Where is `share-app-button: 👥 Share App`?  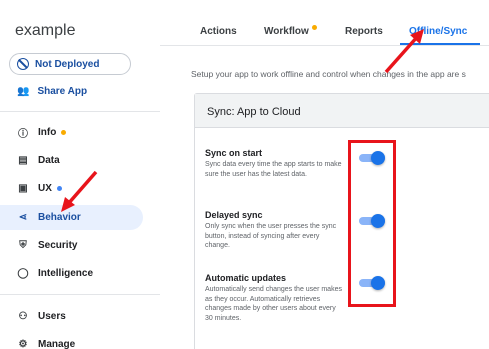
share-app-button: 👥 Share App is located at coordinates (52, 91).